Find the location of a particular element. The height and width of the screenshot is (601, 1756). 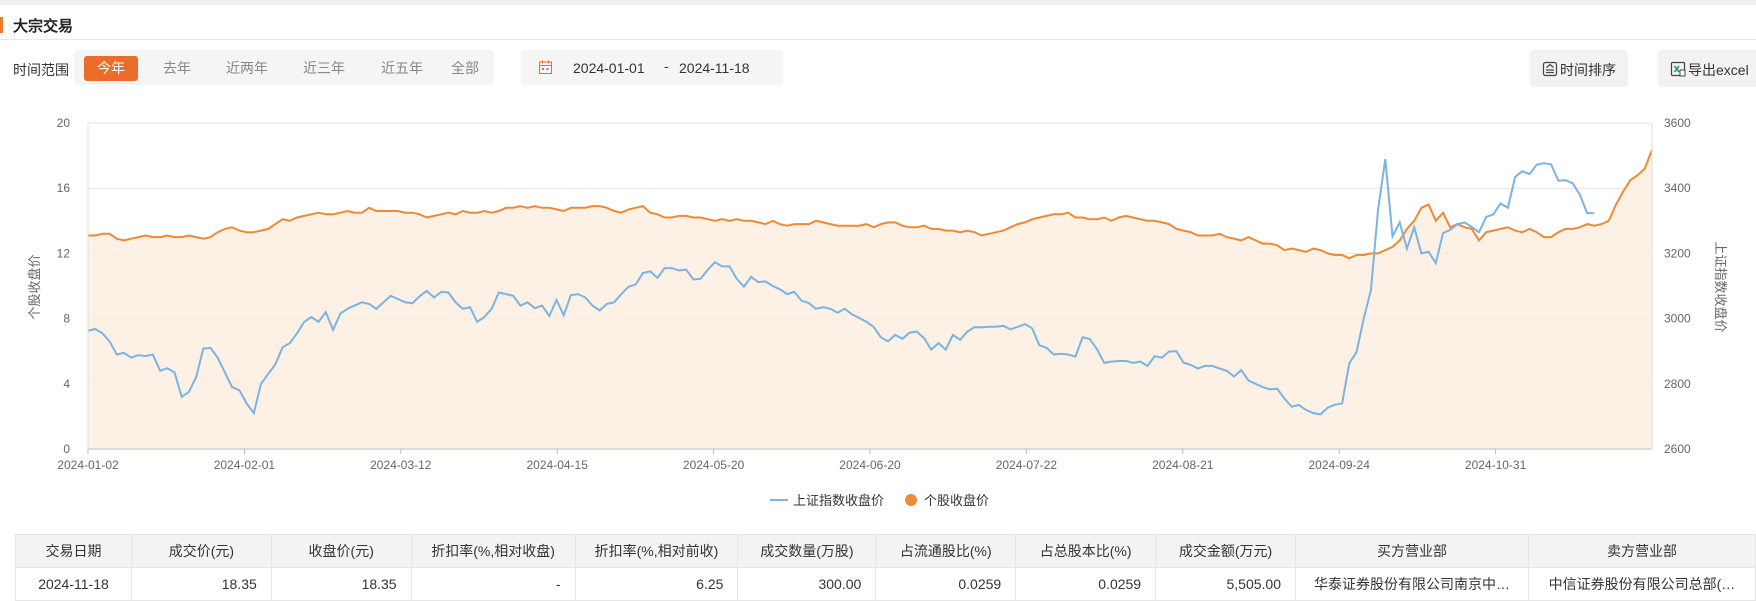

legend-item-index: 上证指数收盘价 is located at coordinates (827, 500).